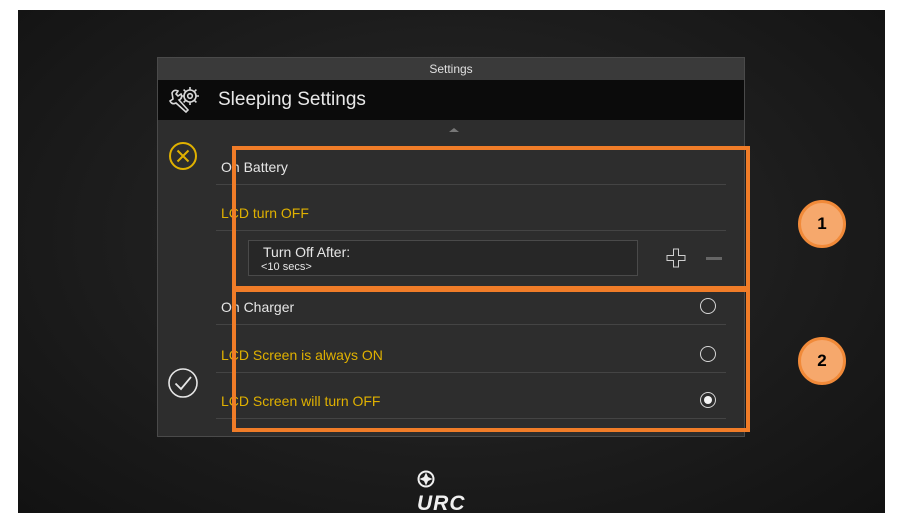 The height and width of the screenshot is (516, 903). I want to click on option-lcd-turn-off: LCD turn OFF, so click(471, 213).